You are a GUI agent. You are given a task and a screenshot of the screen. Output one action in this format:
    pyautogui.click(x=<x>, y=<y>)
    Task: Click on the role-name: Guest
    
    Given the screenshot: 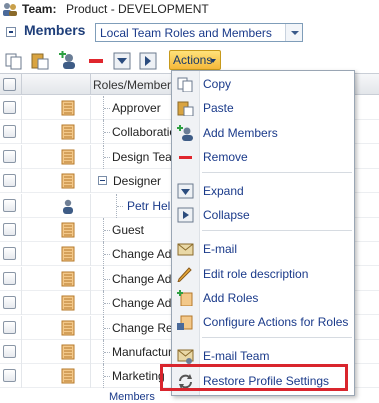 What is the action you would take?
    pyautogui.click(x=128, y=230)
    